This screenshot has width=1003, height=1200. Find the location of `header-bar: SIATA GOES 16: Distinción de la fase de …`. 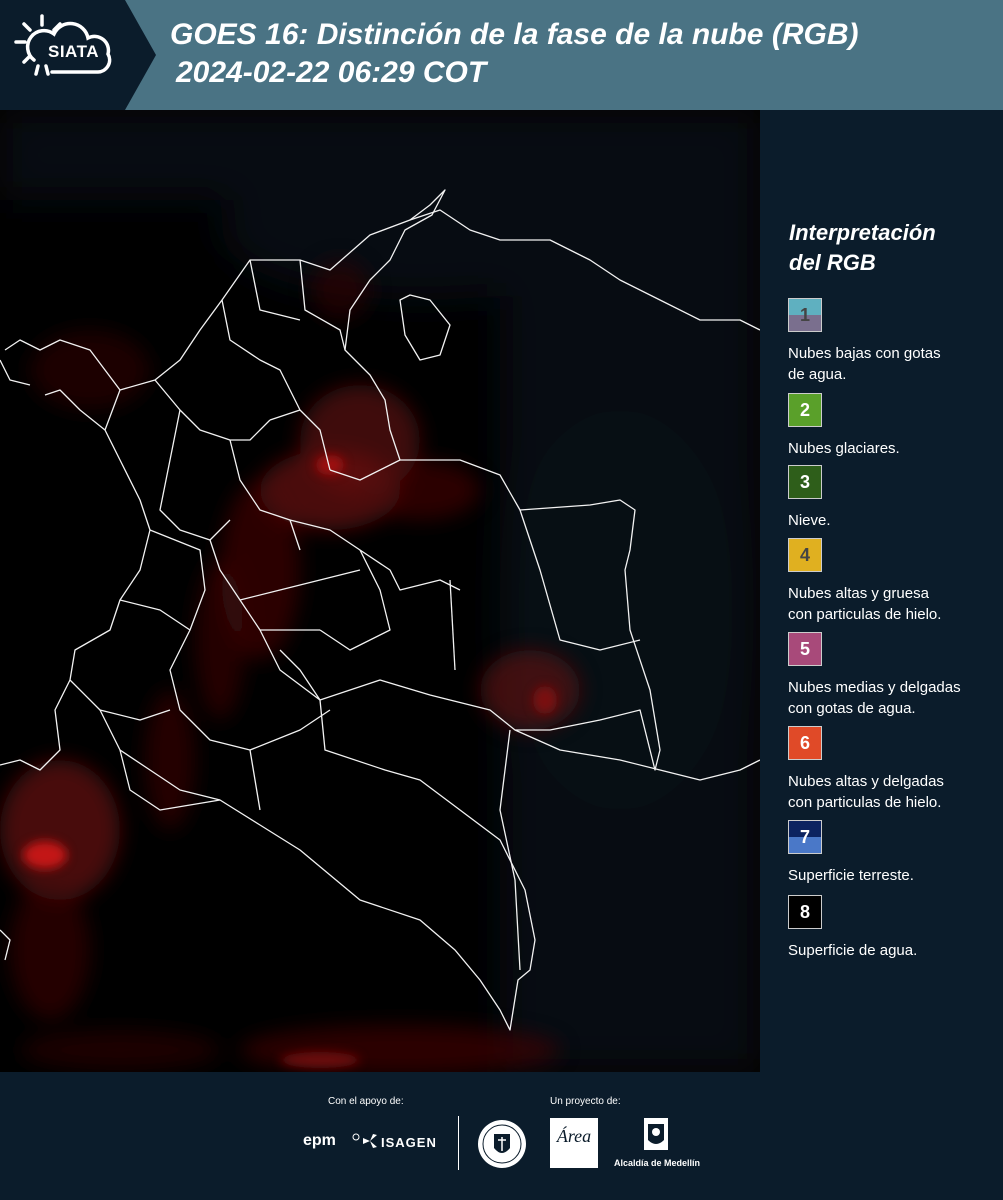

header-bar: SIATA GOES 16: Distinción de la fase de … is located at coordinates (501, 55).